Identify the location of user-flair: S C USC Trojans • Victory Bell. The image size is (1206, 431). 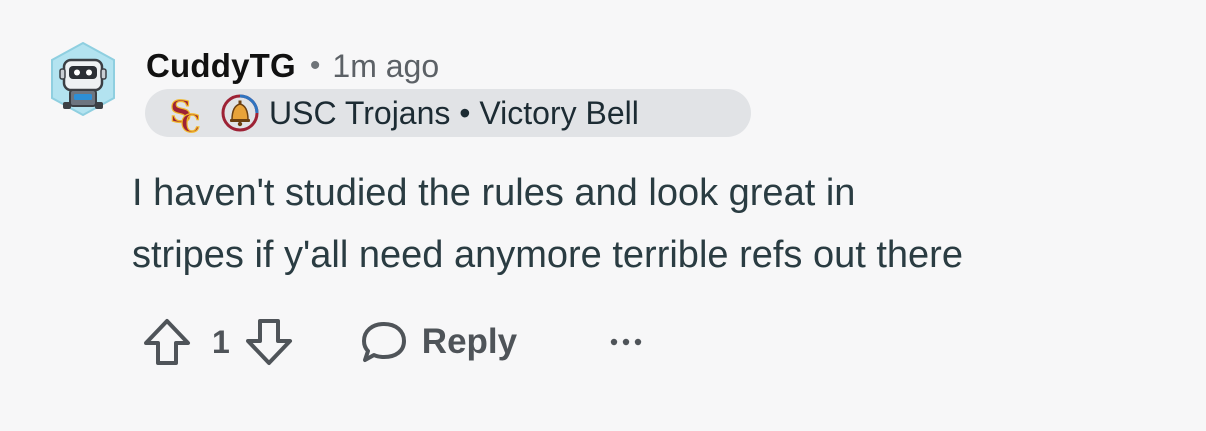
(448, 113).